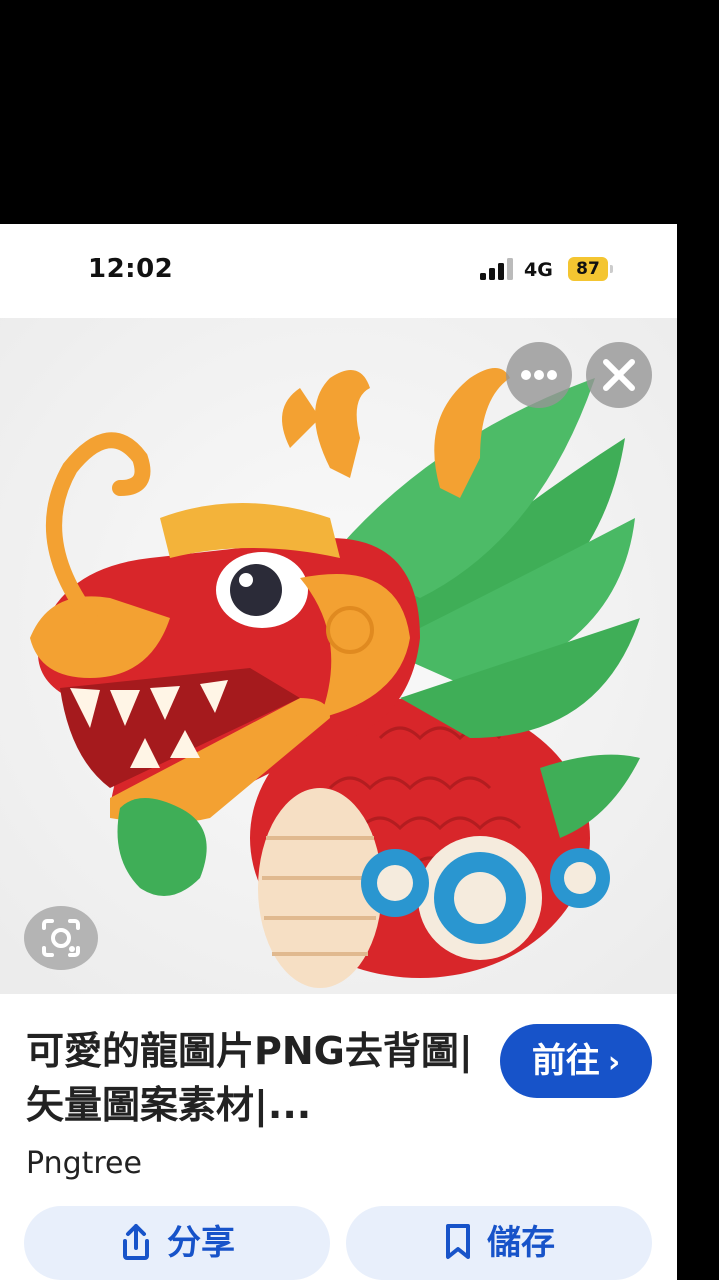 Image resolution: width=719 pixels, height=1280 pixels. Describe the element at coordinates (458, 1241) in the screenshot. I see `bookmark-icon` at that location.